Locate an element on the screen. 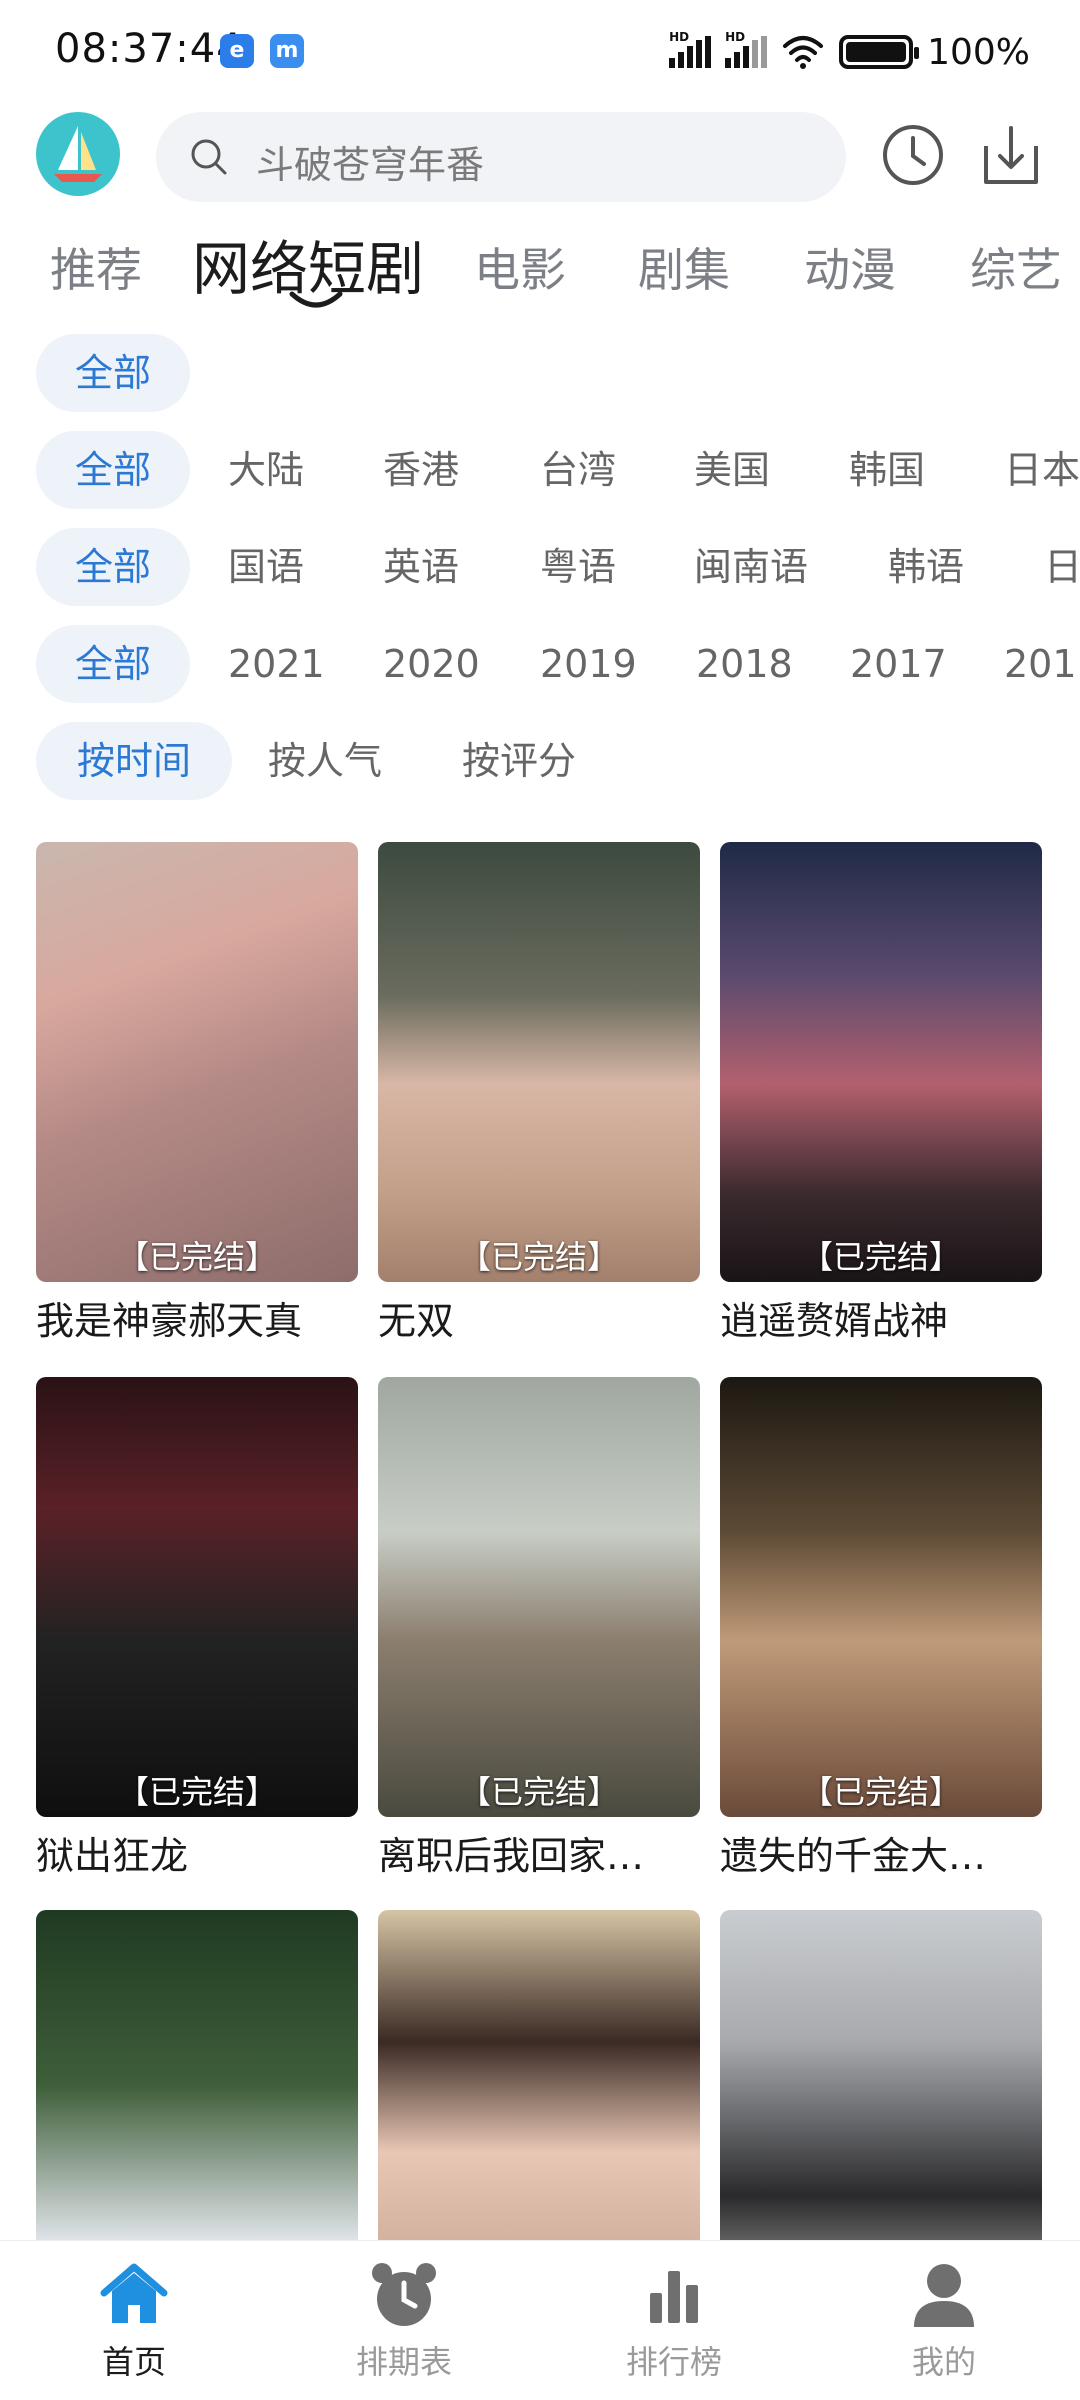 Image resolution: width=1080 pixels, height=2400 pixels. battery-percent: 100% is located at coordinates (978, 52).